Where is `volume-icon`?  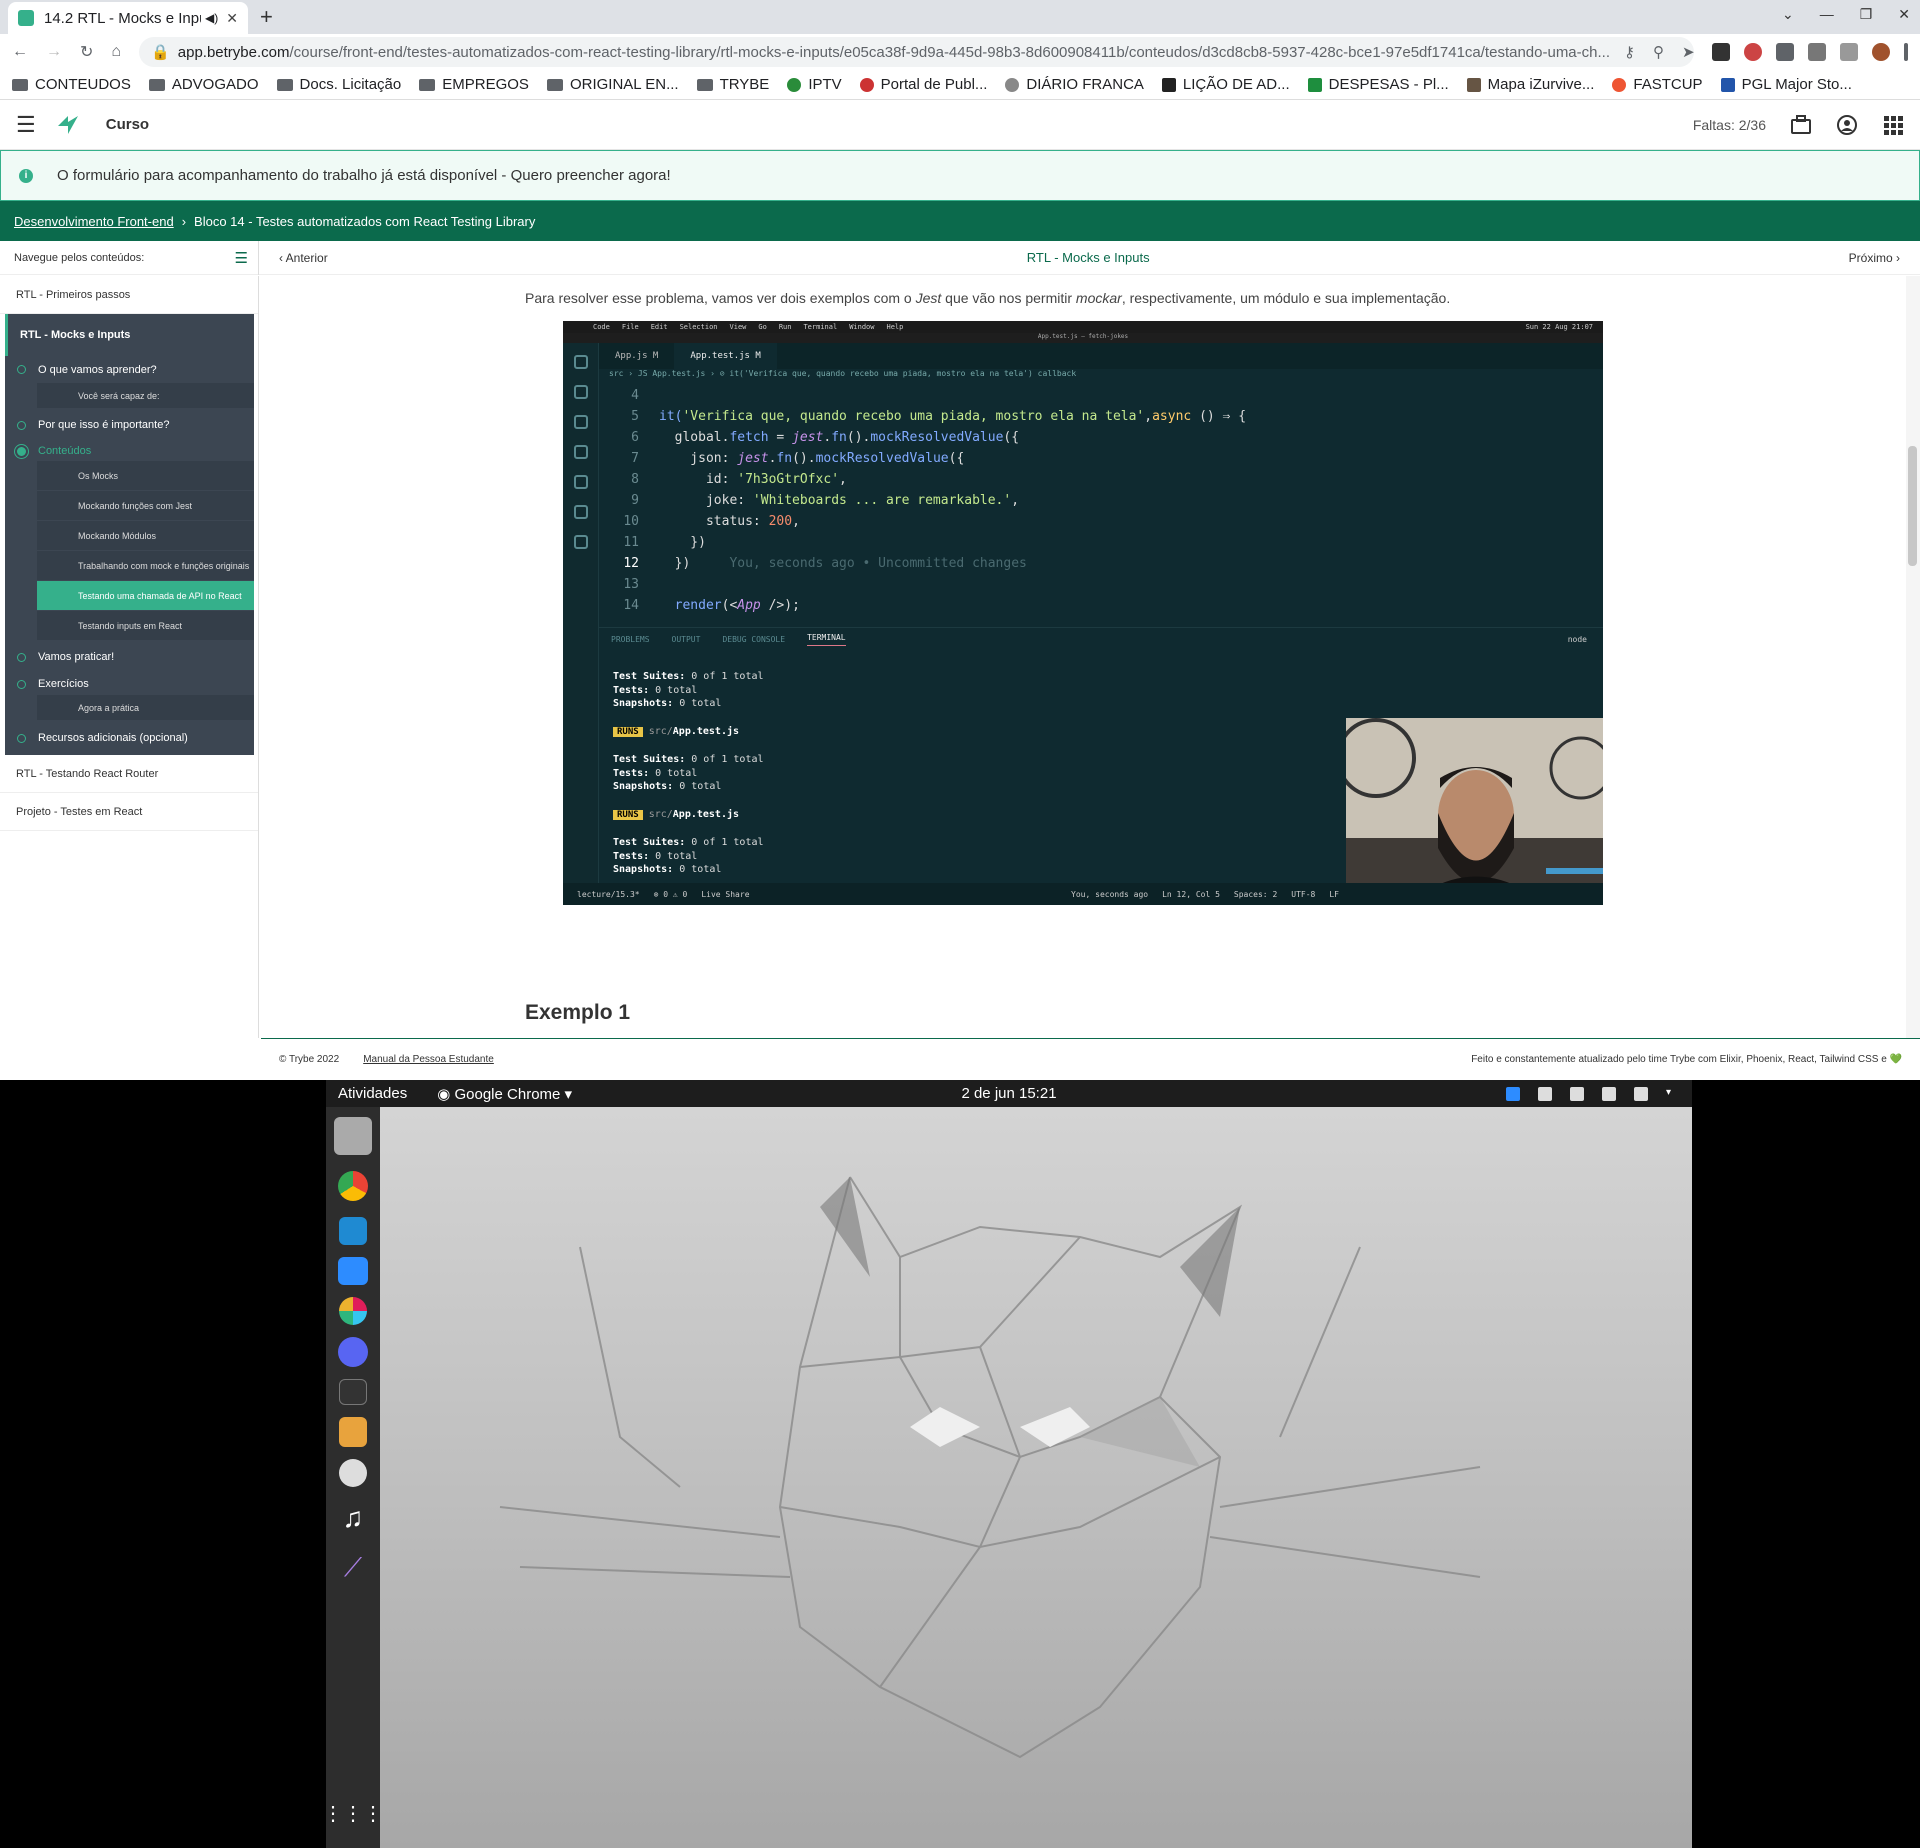
volume-icon is located at coordinates (1609, 1093).